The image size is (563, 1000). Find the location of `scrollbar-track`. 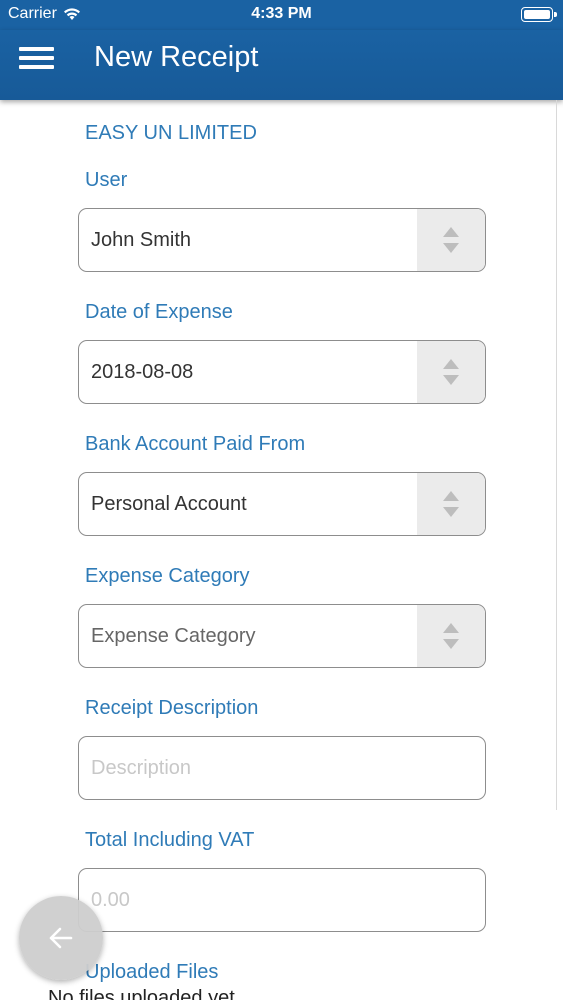

scrollbar-track is located at coordinates (556, 455).